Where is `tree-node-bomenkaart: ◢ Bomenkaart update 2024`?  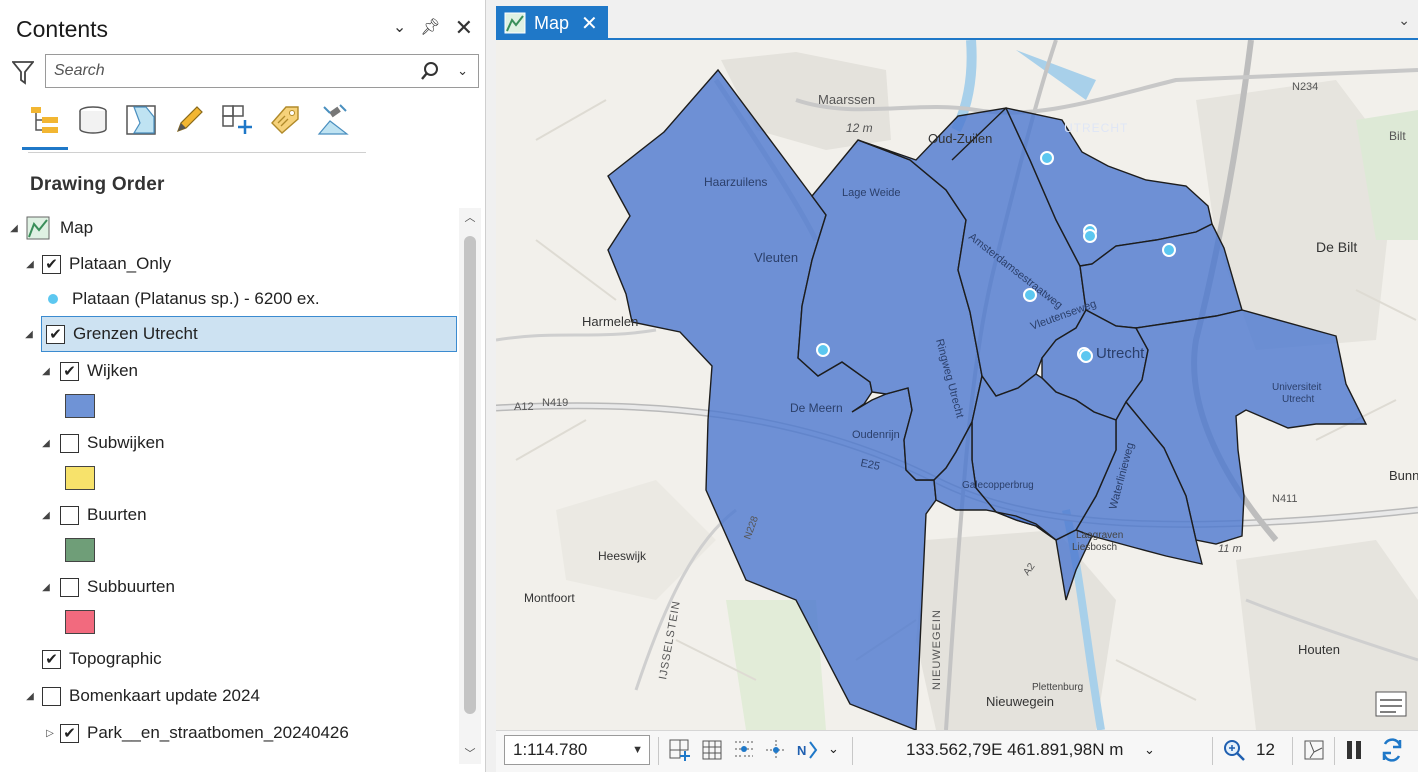 tree-node-bomenkaart: ◢ Bomenkaart update 2024 is located at coordinates (142, 696).